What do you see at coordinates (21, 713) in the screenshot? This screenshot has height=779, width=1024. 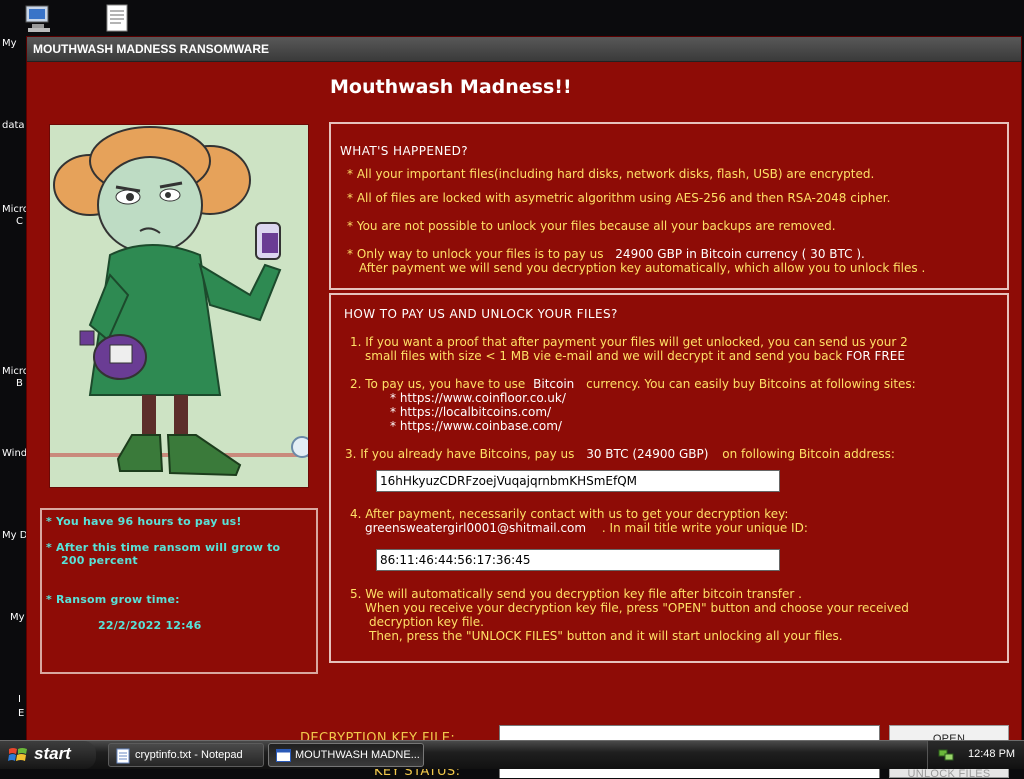 I see `desktop-label: E` at bounding box center [21, 713].